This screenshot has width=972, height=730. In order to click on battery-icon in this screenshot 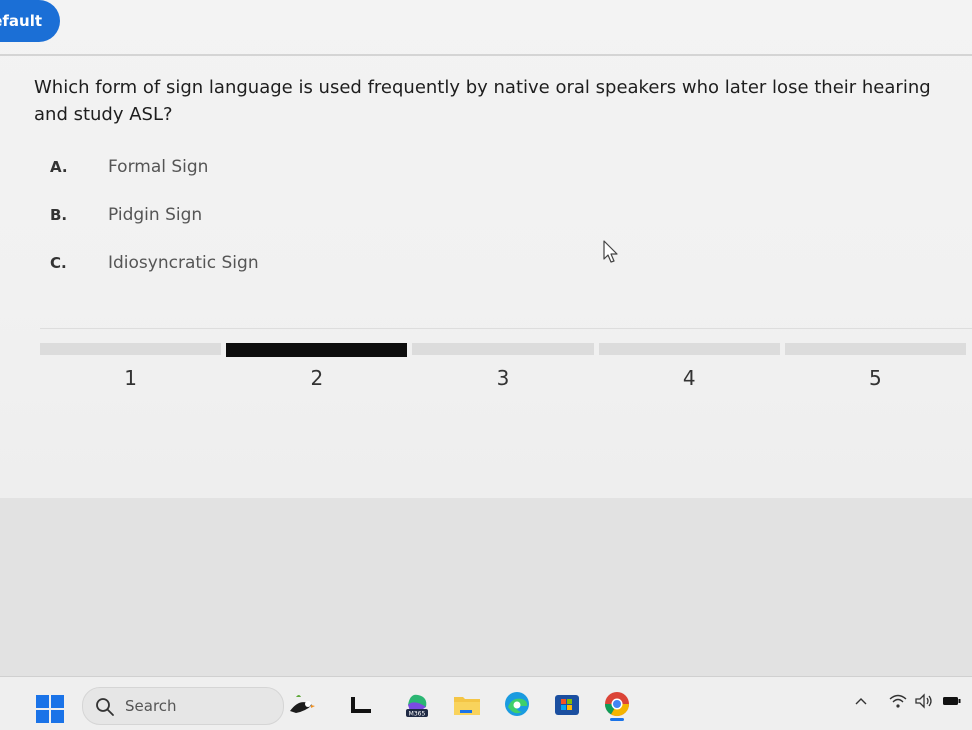, I will do `click(952, 701)`.